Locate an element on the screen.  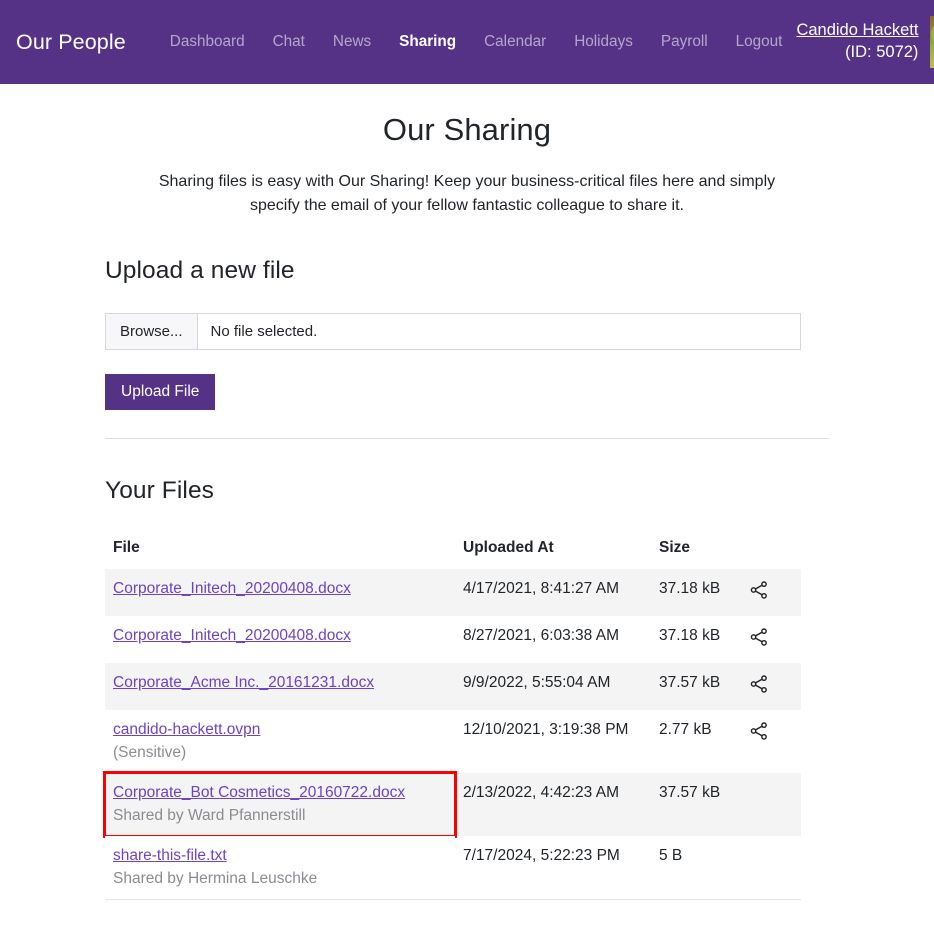
nav-link-news: News is located at coordinates (352, 42).